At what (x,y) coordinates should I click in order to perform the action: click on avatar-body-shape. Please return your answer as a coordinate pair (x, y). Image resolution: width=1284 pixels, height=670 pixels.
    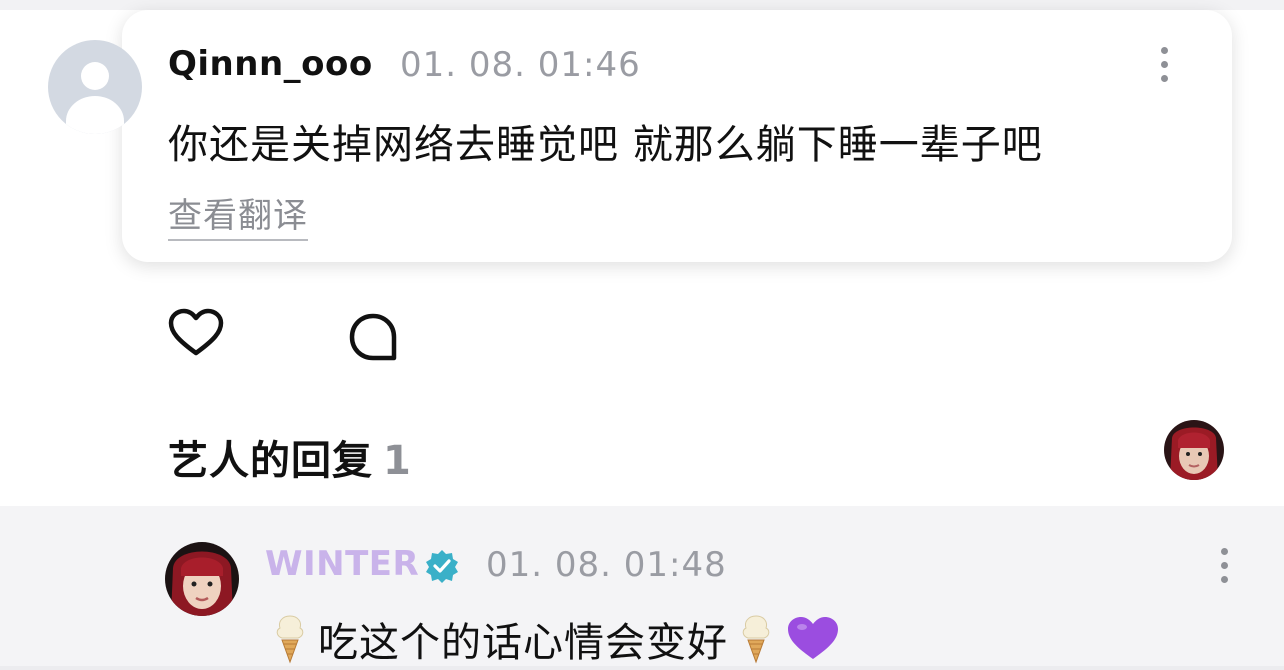
    Looking at the image, I should click on (95, 115).